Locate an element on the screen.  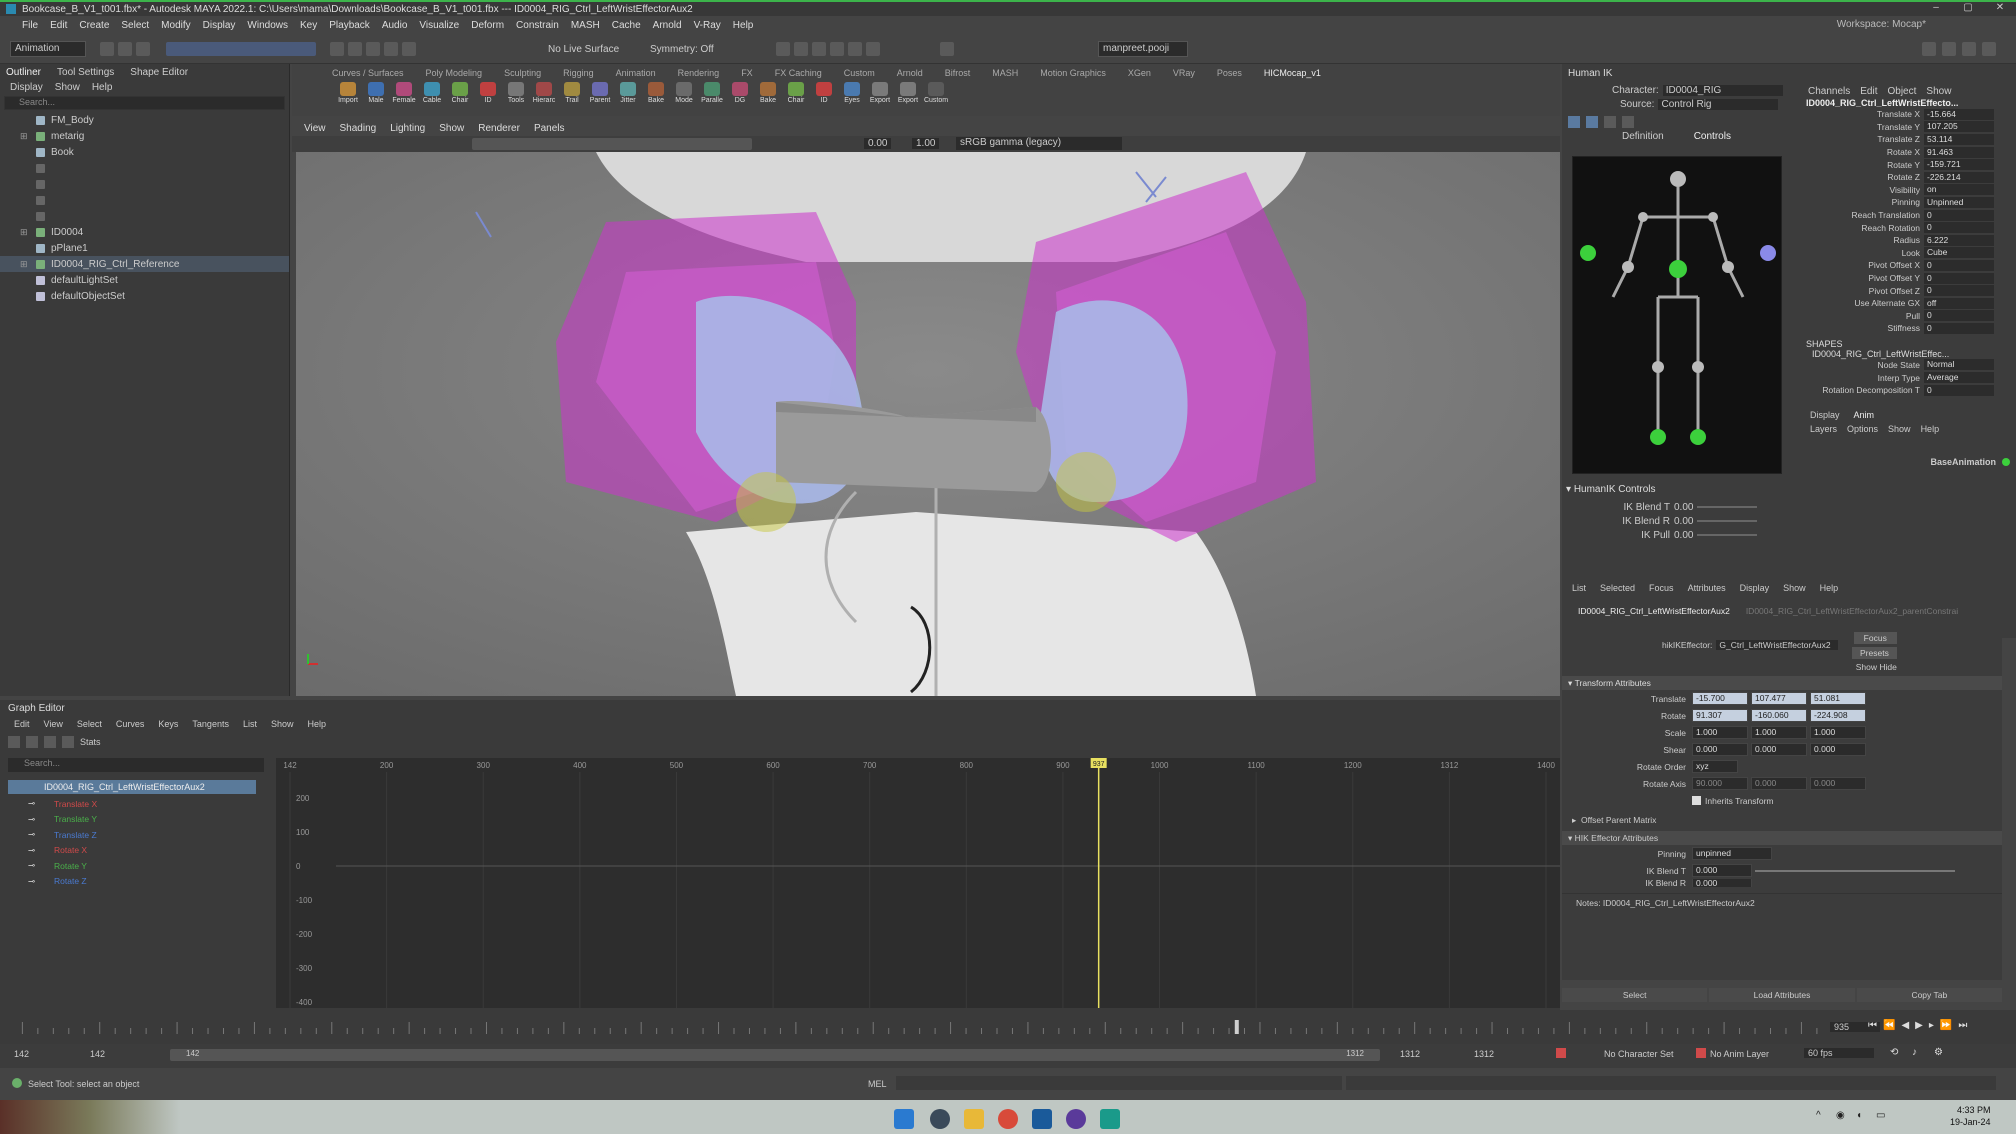
render-view-icon is located at coordinates (855, 49).